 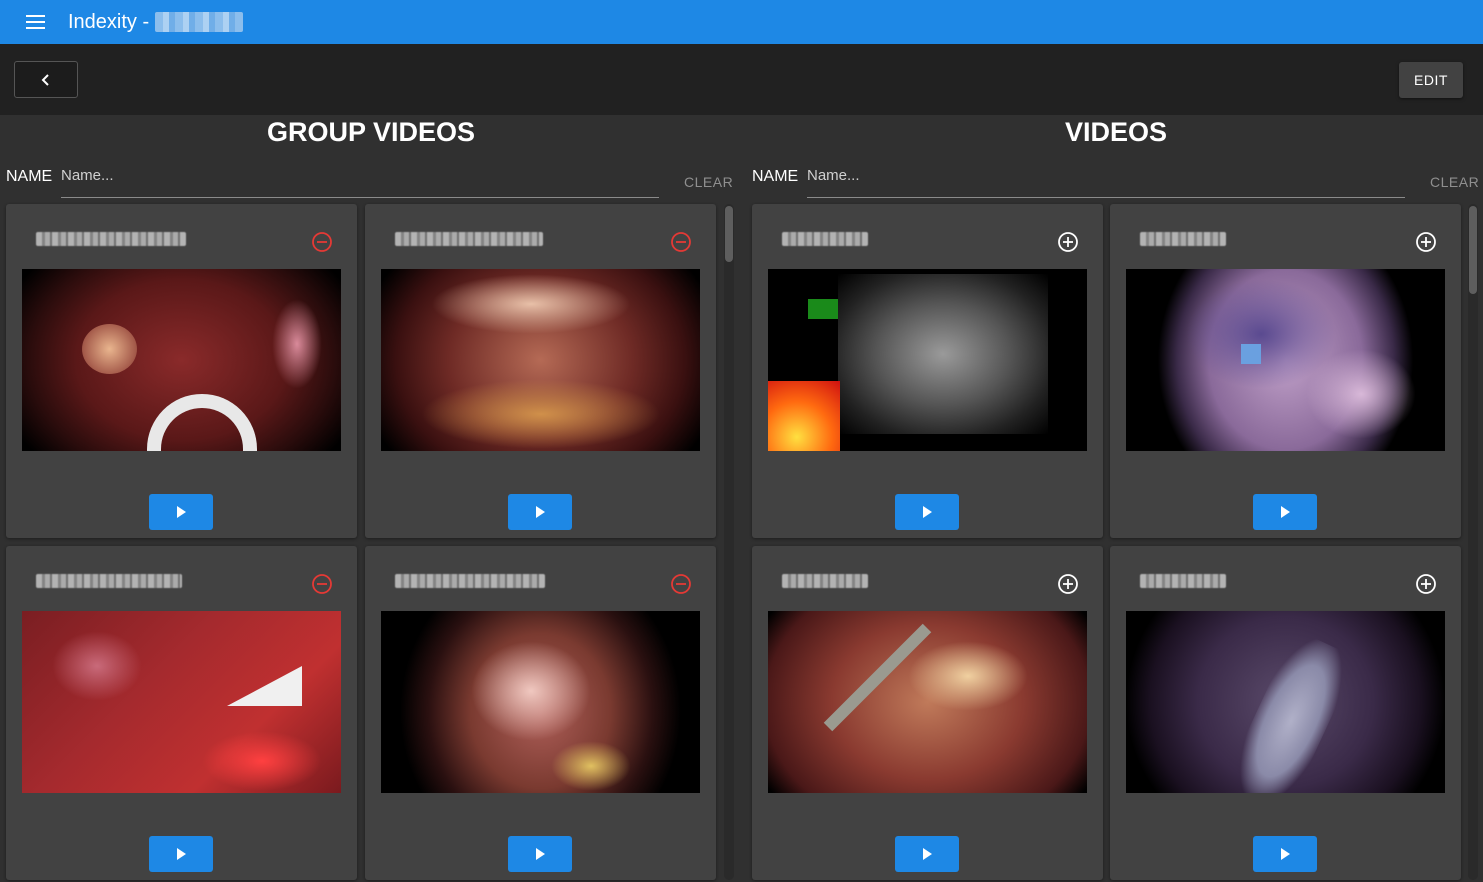 I want to click on blurred-project-name, so click(x=199, y=22).